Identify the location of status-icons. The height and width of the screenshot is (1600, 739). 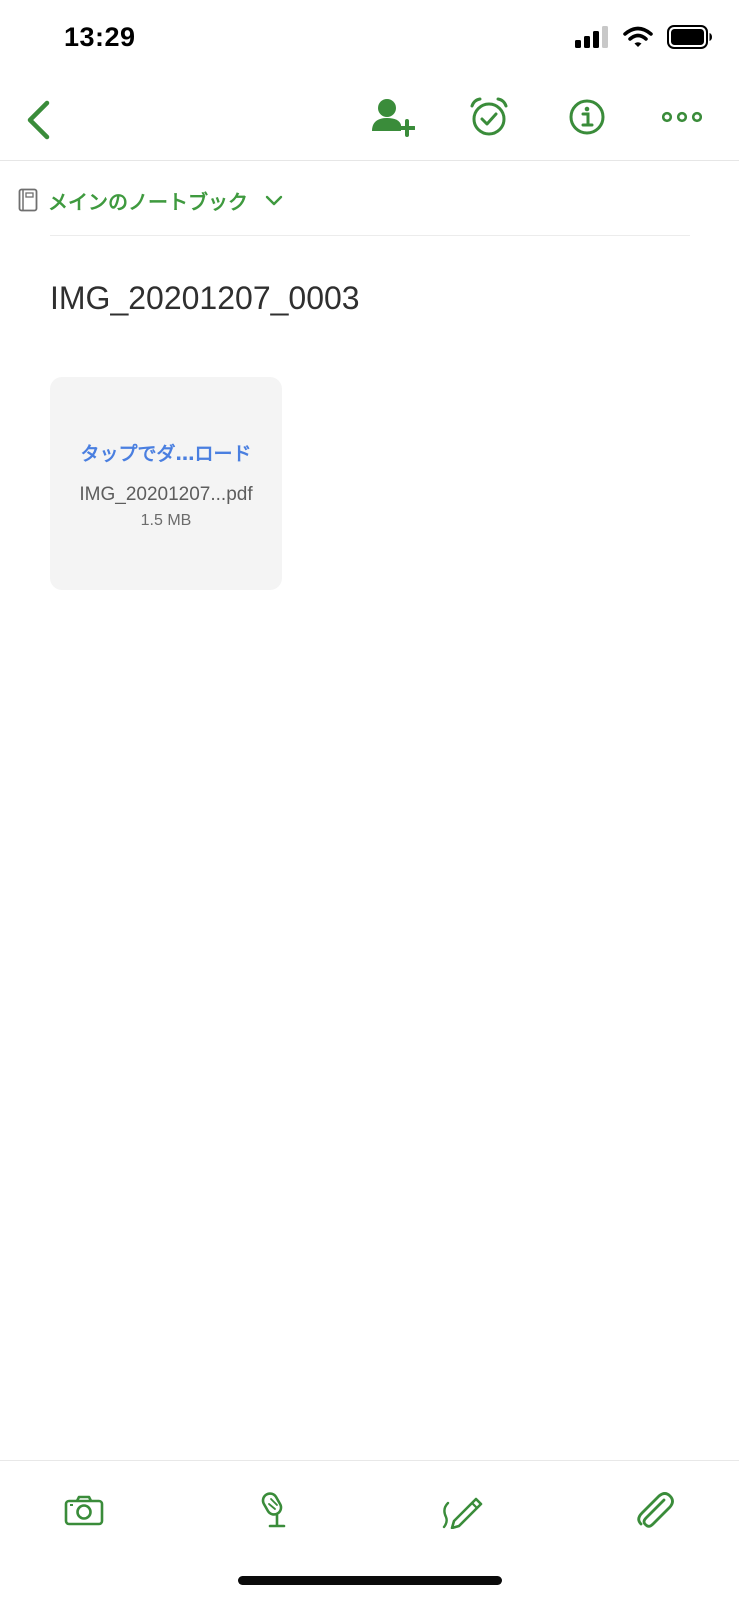
(644, 39).